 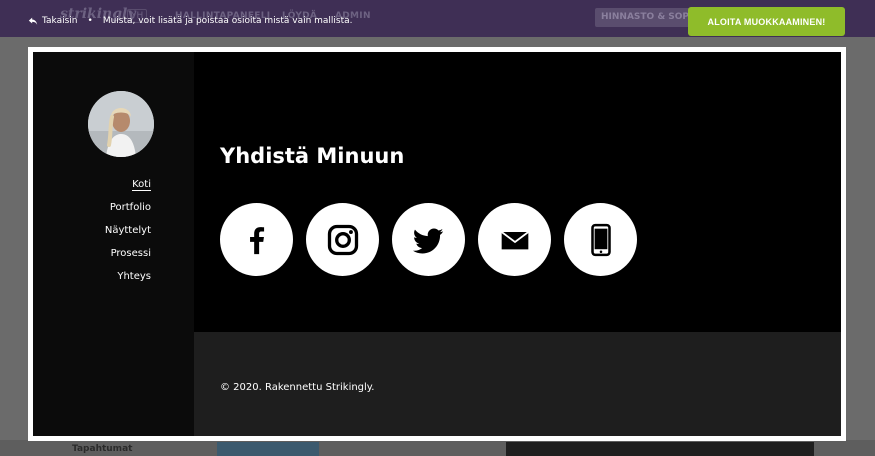 What do you see at coordinates (312, 156) in the screenshot?
I see `section-title: Yhdistä Minuun` at bounding box center [312, 156].